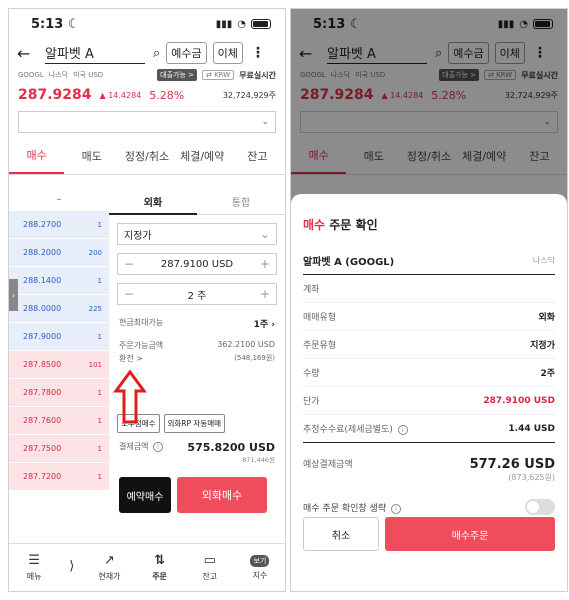 Image resolution: width=569 pixels, height=600 pixels. What do you see at coordinates (59, 253) in the screenshot?
I see `ask-row: 288.2000 200` at bounding box center [59, 253].